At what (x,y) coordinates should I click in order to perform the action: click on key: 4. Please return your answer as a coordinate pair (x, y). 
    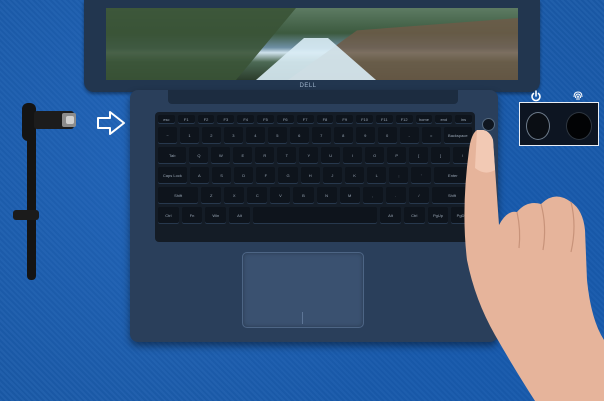
    Looking at the image, I should click on (255, 135).